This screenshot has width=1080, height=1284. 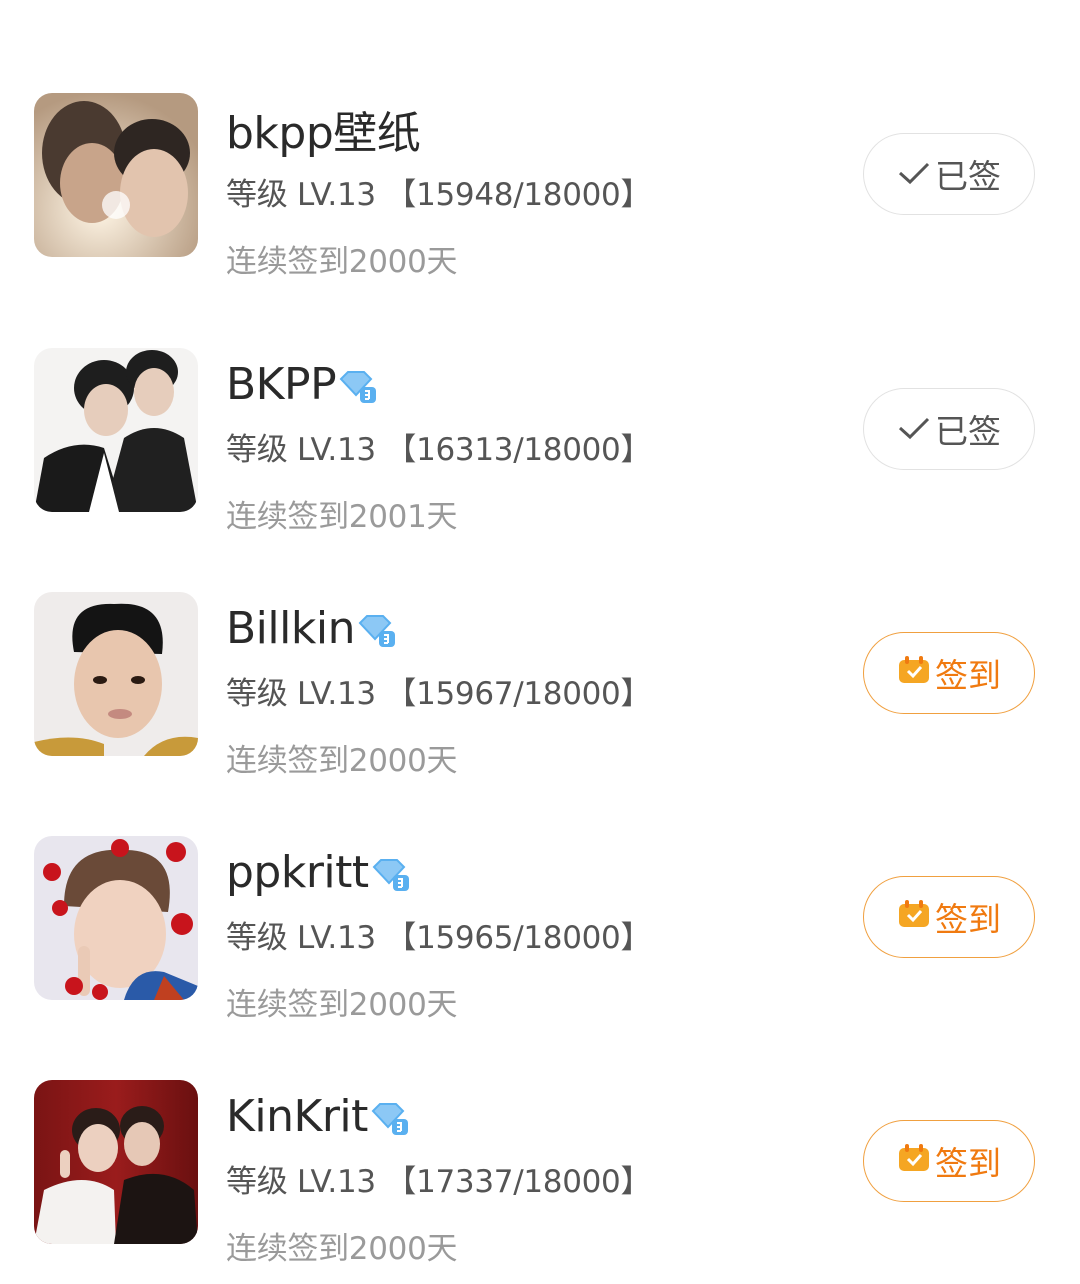 I want to click on forum-level: 等级 LV.13 【15965/18000】, so click(x=439, y=938).